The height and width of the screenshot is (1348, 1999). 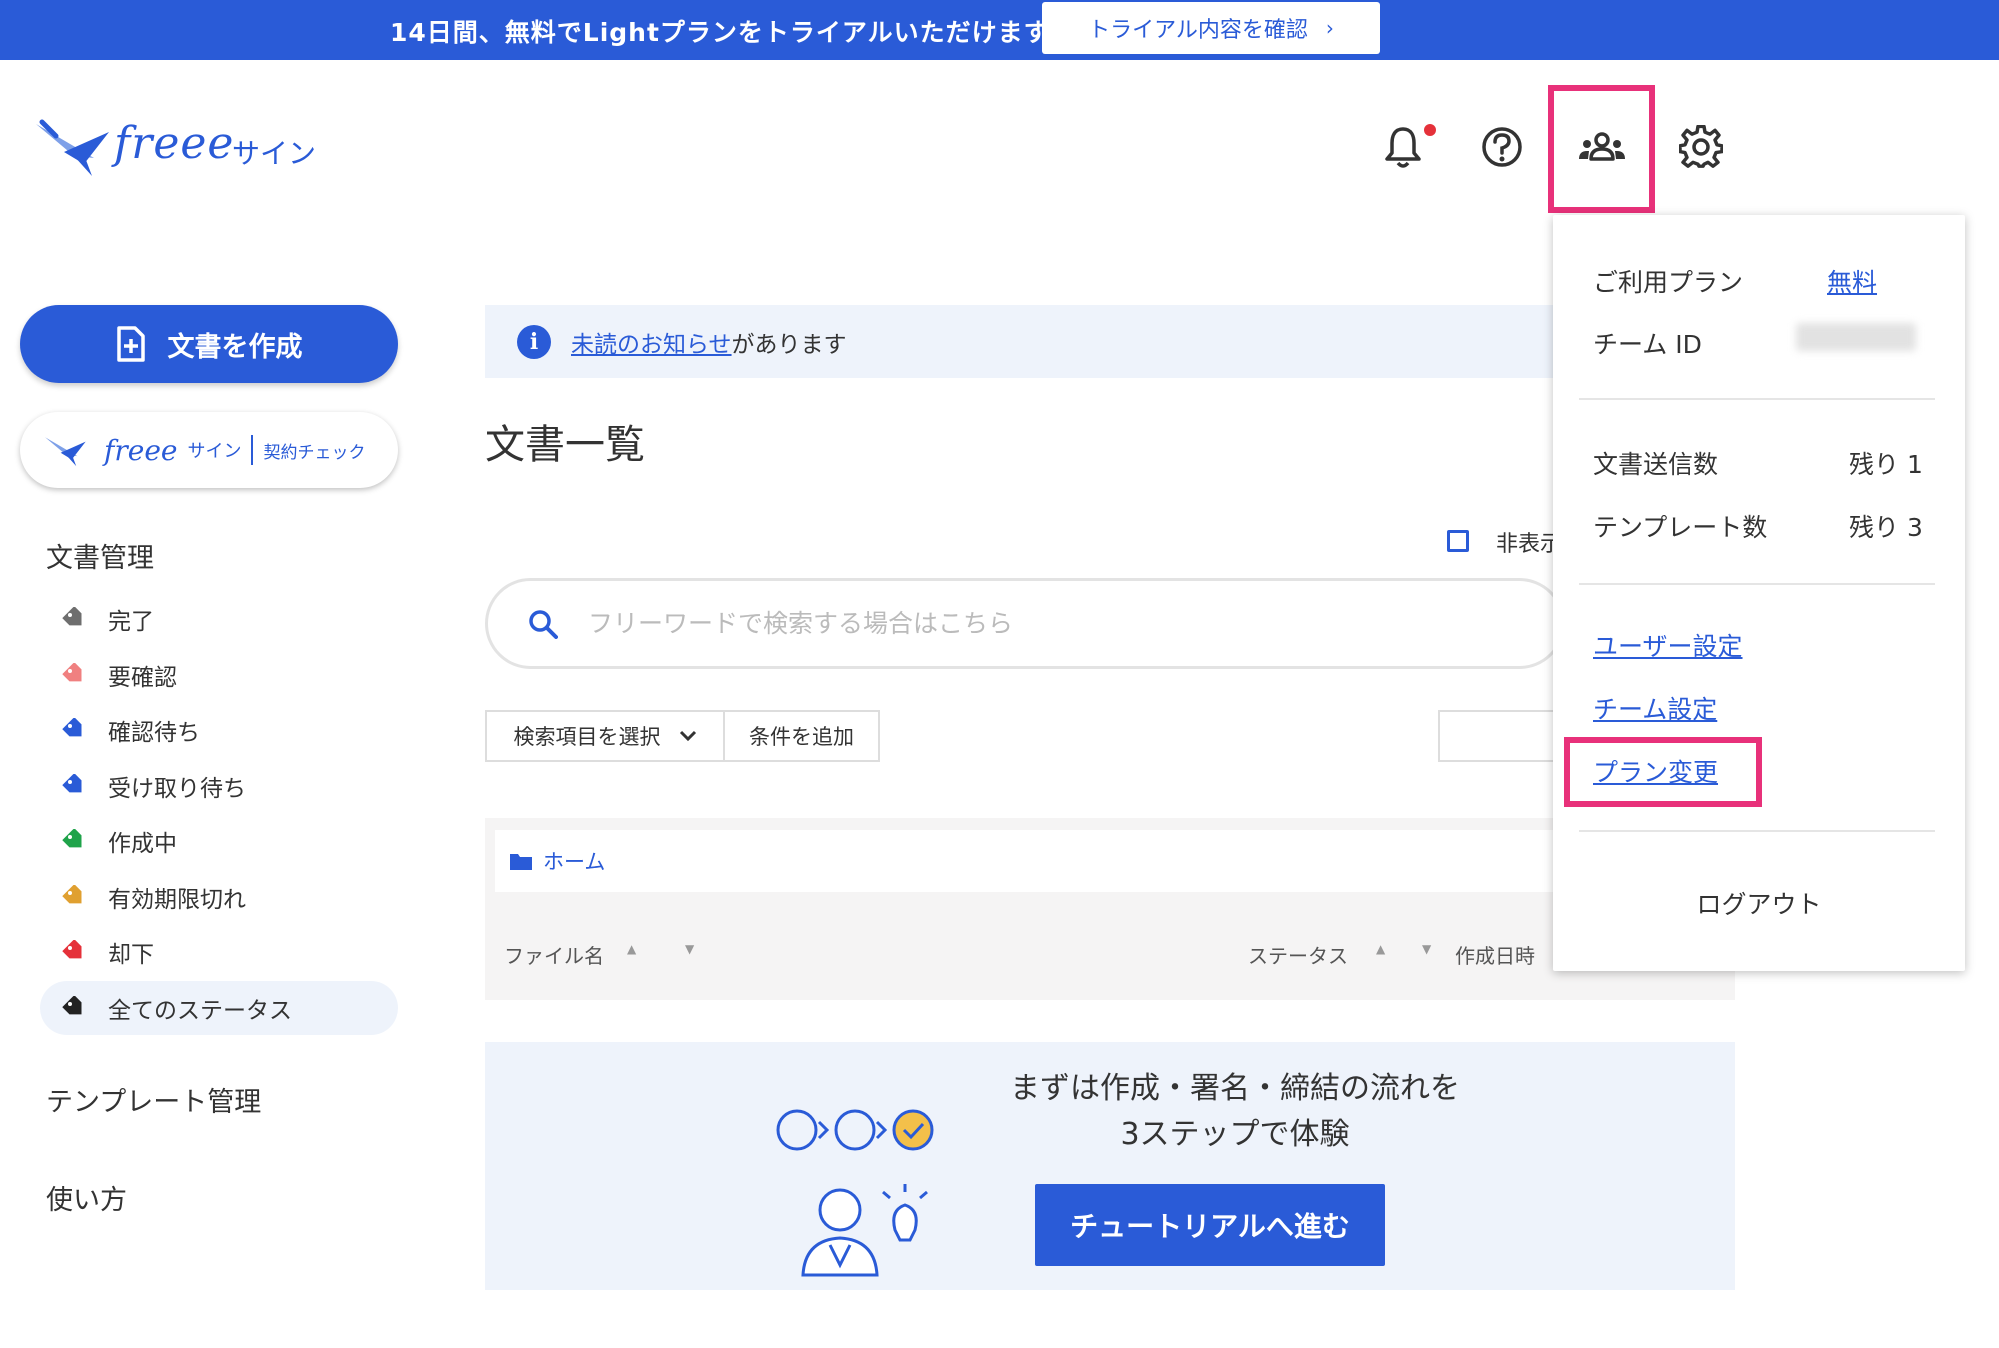 What do you see at coordinates (174, 143) in the screenshot?
I see `logo-wordmark: freee` at bounding box center [174, 143].